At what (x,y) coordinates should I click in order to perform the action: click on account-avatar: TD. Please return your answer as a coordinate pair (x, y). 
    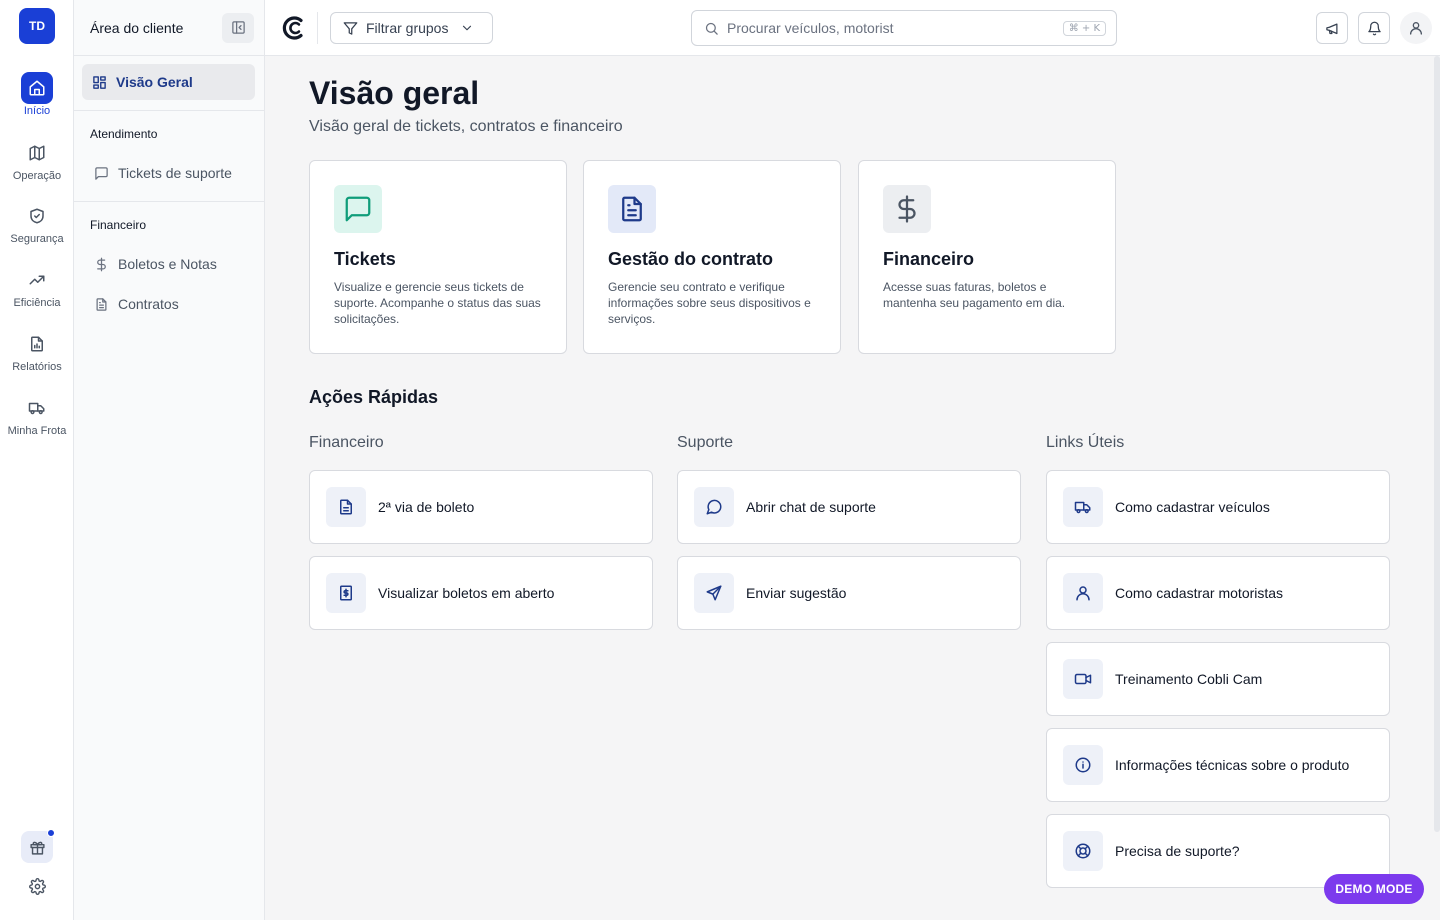
    Looking at the image, I should click on (37, 26).